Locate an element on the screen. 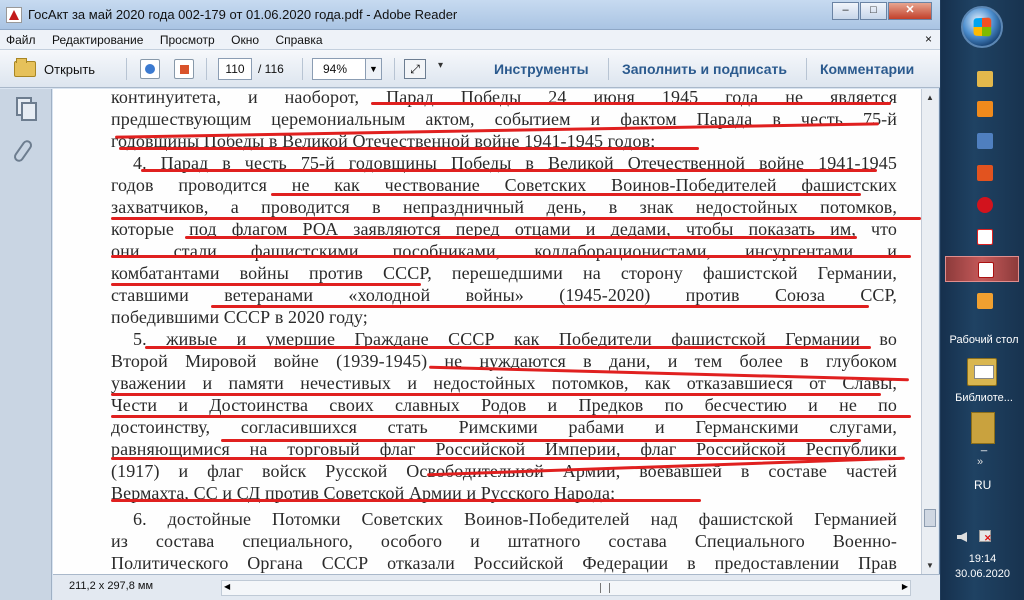  start-button is located at coordinates (982, 27).